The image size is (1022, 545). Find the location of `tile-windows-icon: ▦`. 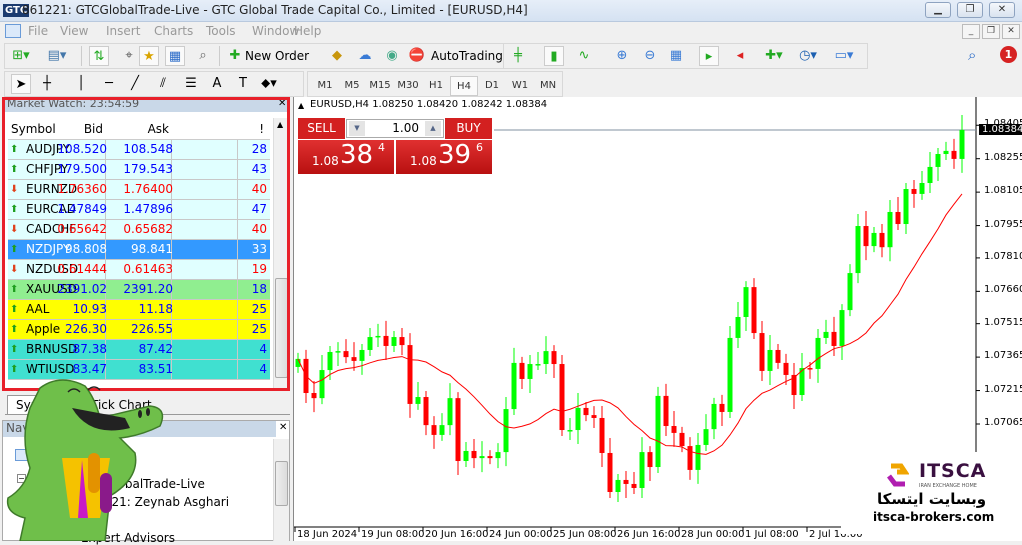

tile-windows-icon: ▦ is located at coordinates (676, 56).